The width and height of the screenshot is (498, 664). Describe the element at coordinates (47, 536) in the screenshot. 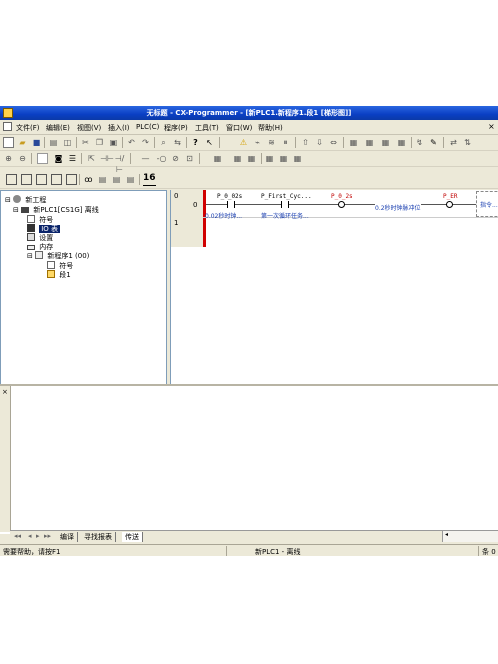

I see `tab-scroll-last-icon: ▸▸` at that location.